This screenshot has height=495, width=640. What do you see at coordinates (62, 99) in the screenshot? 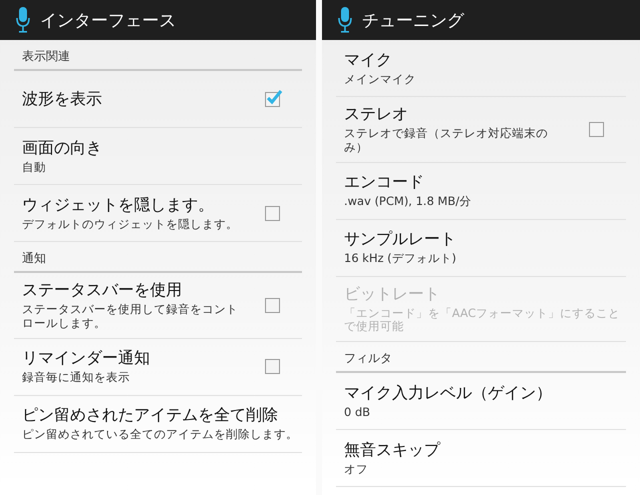
I see `setting-title: 波形を表示` at bounding box center [62, 99].